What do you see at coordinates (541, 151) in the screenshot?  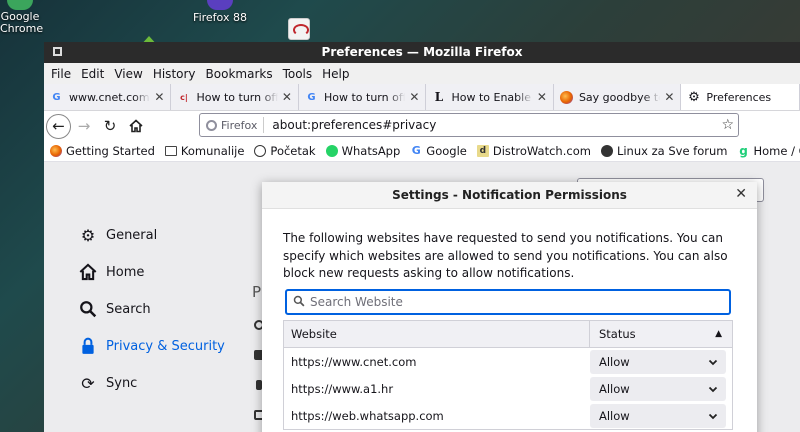 I see `bookmark-label: DistroWatch.com` at bounding box center [541, 151].